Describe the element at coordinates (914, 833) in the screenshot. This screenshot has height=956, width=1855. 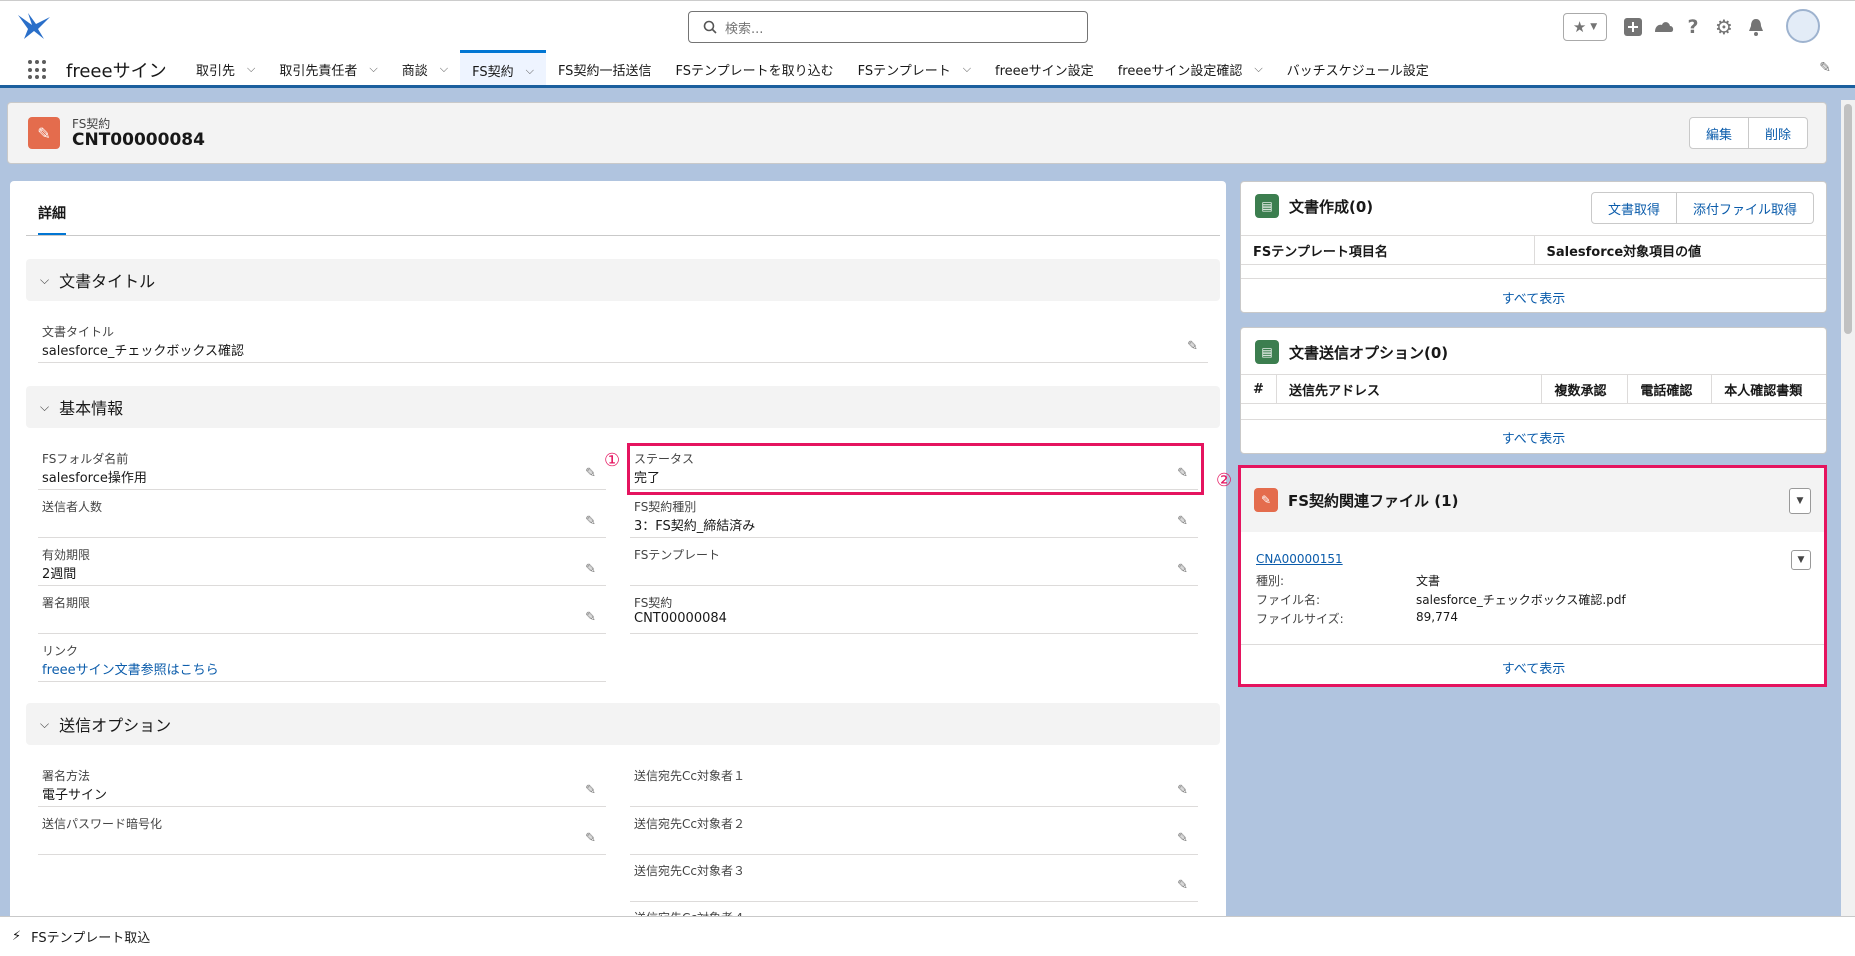
I see `field-cc2: 送信宛先Cc対象者２ ✎` at that location.